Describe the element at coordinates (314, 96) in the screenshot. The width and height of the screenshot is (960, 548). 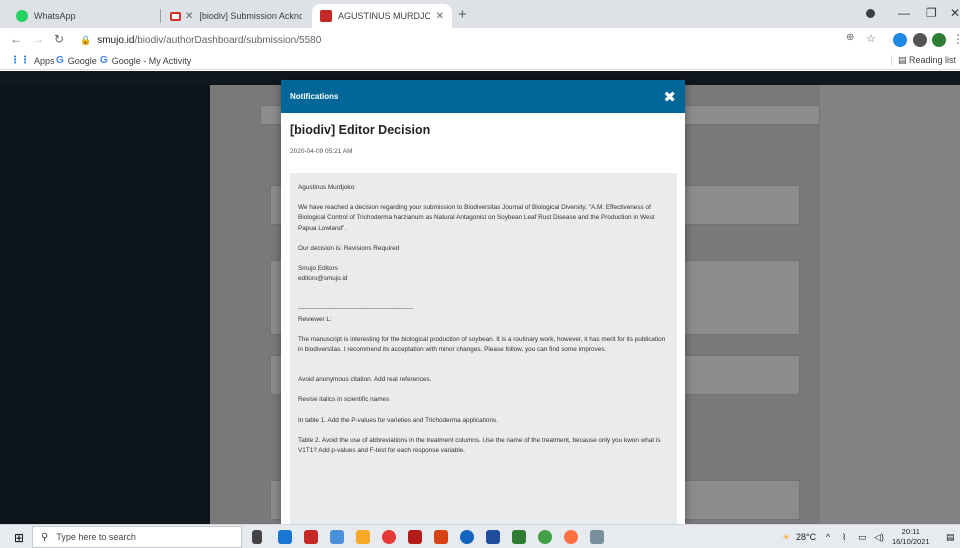
I see `modal-title: Notifications` at that location.